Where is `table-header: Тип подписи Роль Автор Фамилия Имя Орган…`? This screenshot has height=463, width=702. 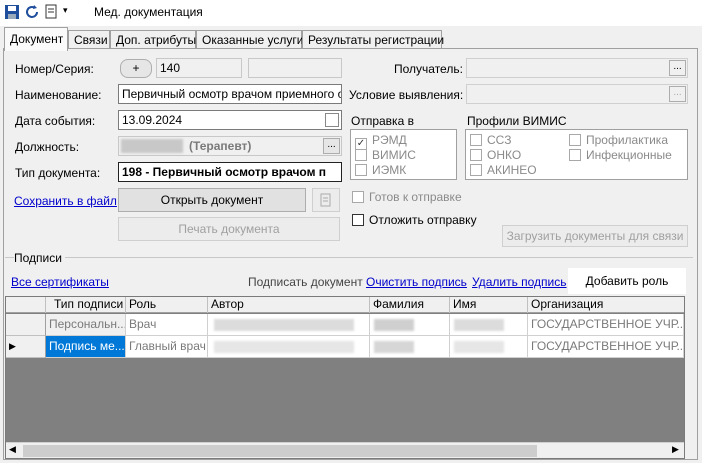
table-header: Тип подписи Роль Автор Фамилия Имя Орган… is located at coordinates (345, 305).